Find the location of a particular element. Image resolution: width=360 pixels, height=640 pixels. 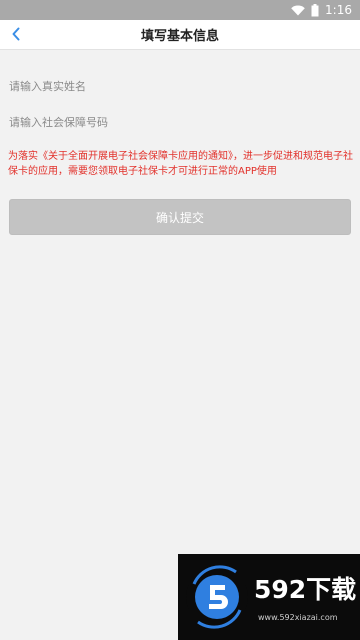

wifi-icon is located at coordinates (298, 10).